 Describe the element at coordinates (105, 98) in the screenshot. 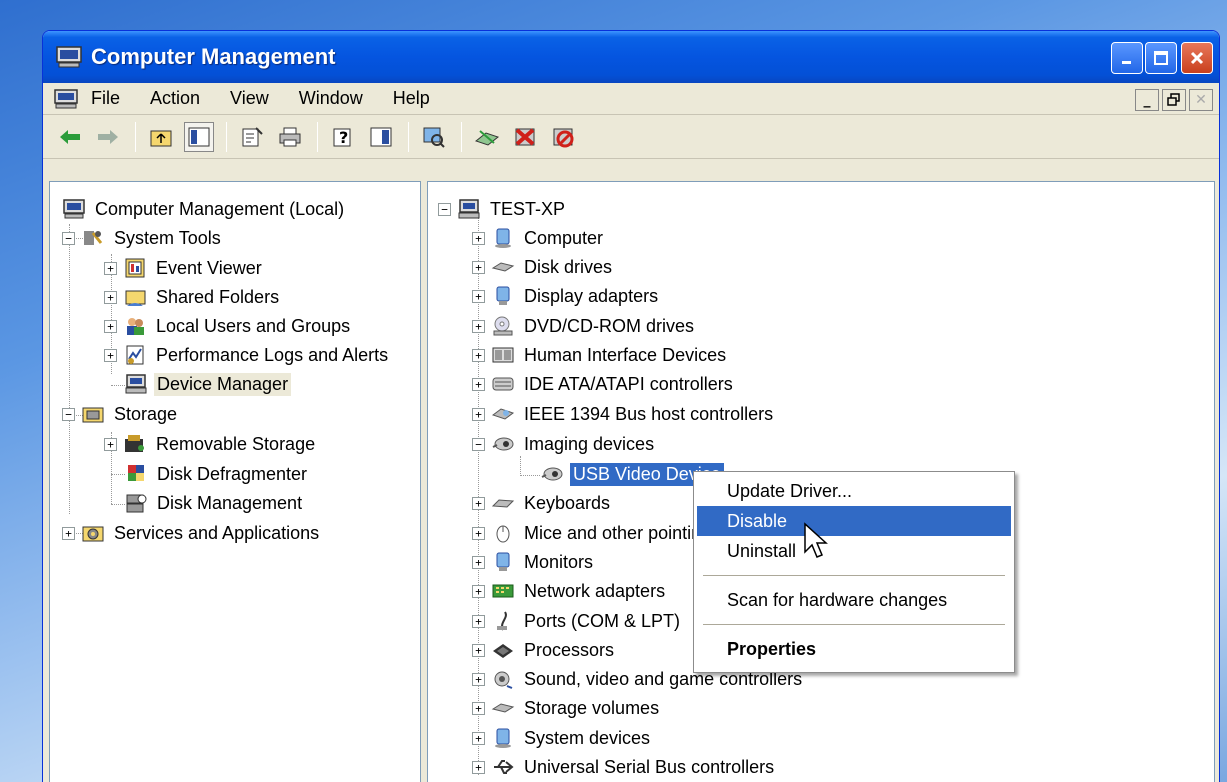

I see `menu-file: File` at that location.